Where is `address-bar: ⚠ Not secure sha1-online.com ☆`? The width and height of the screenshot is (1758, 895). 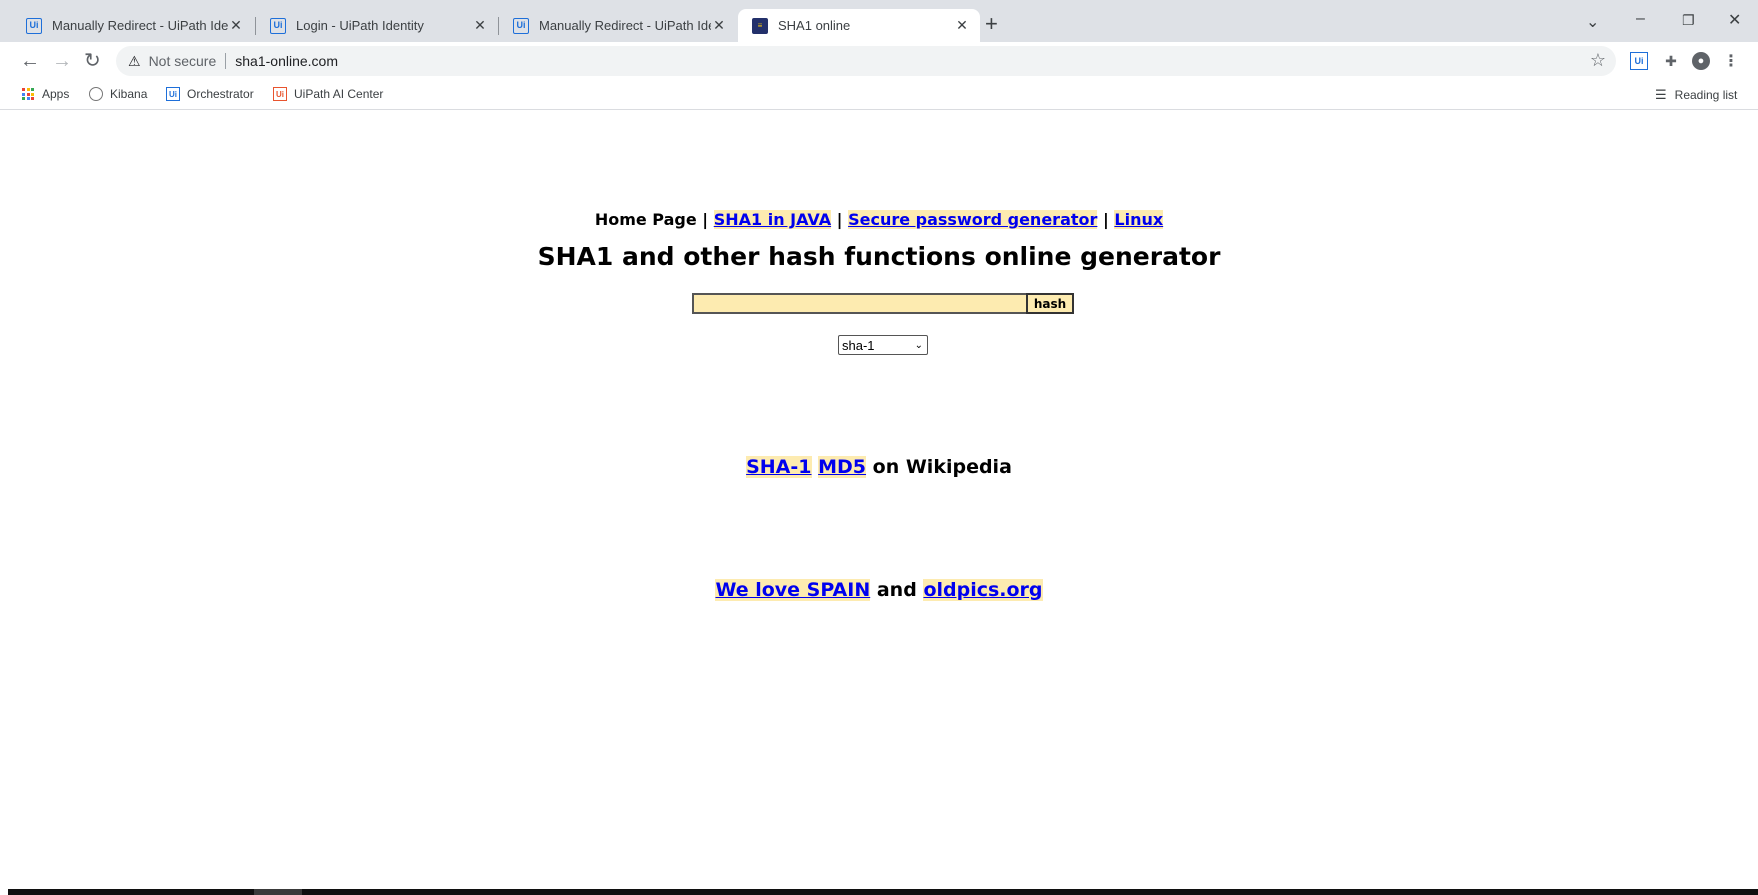 address-bar: ⚠ Not secure sha1-online.com ☆ is located at coordinates (866, 61).